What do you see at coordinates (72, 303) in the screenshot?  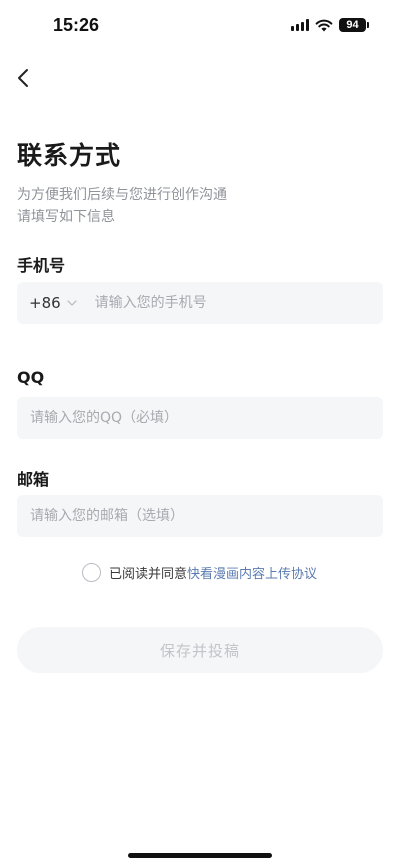 I see `chevron-down-icon` at bounding box center [72, 303].